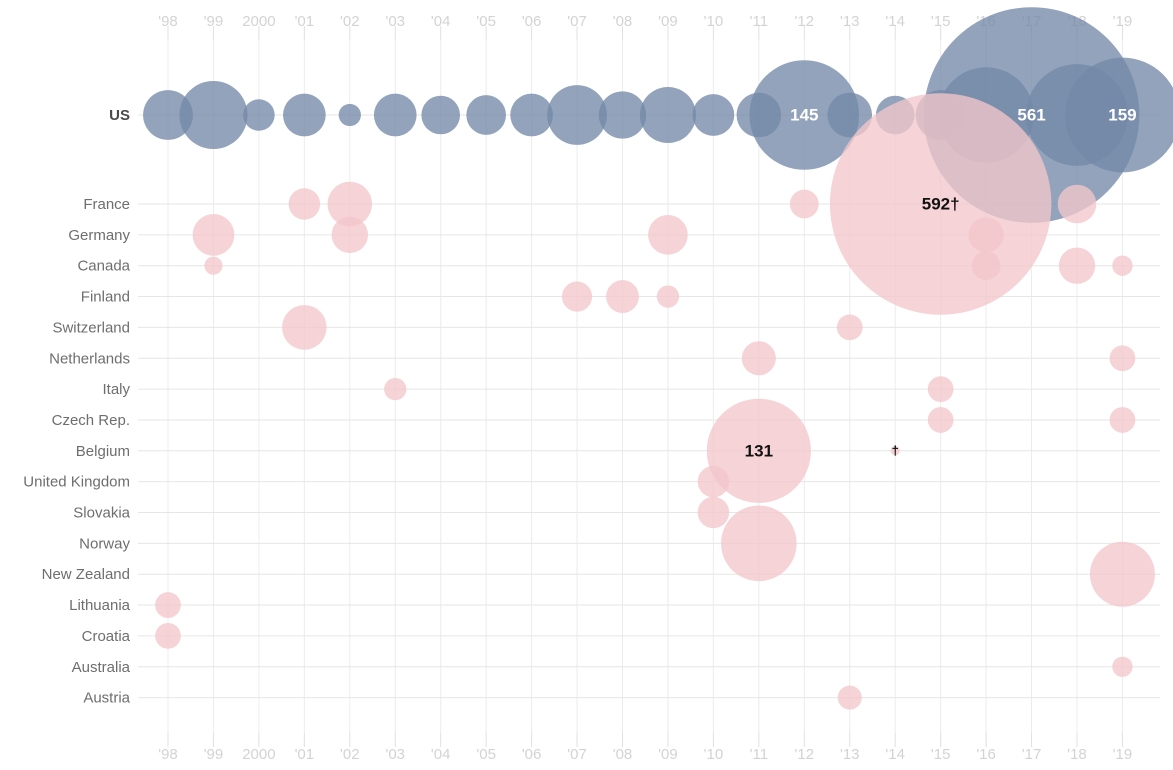  I want to click on series-slovakia: Slovakia 2010: 12, so click(713, 512).